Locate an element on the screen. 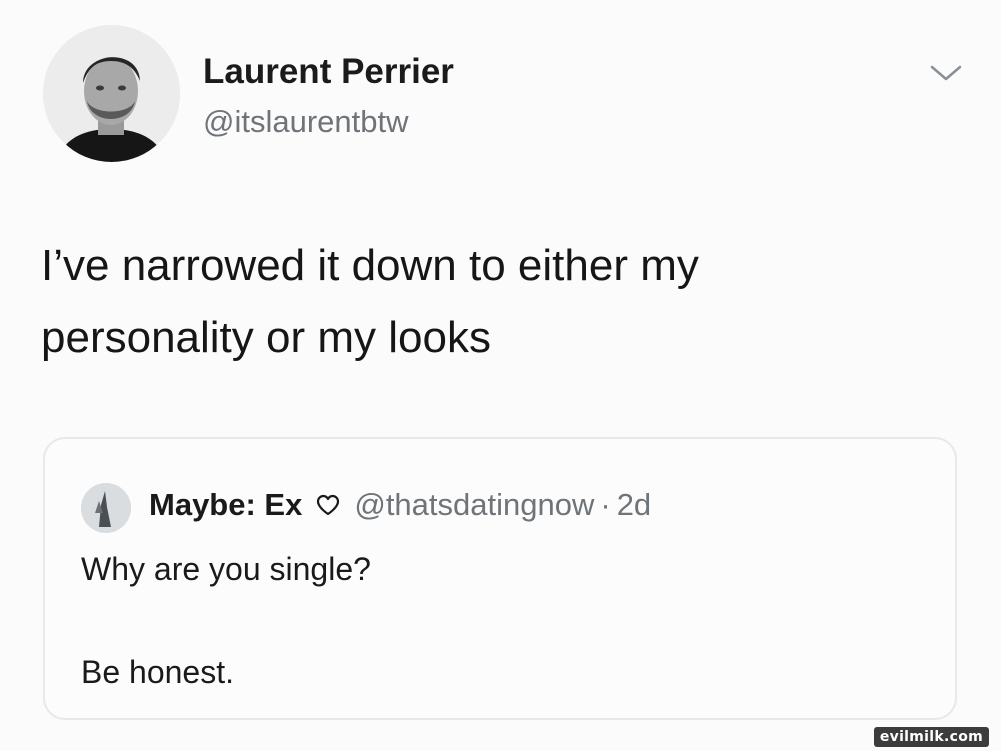 This screenshot has width=1001, height=751. watermark: evilmilk.com is located at coordinates (931, 737).